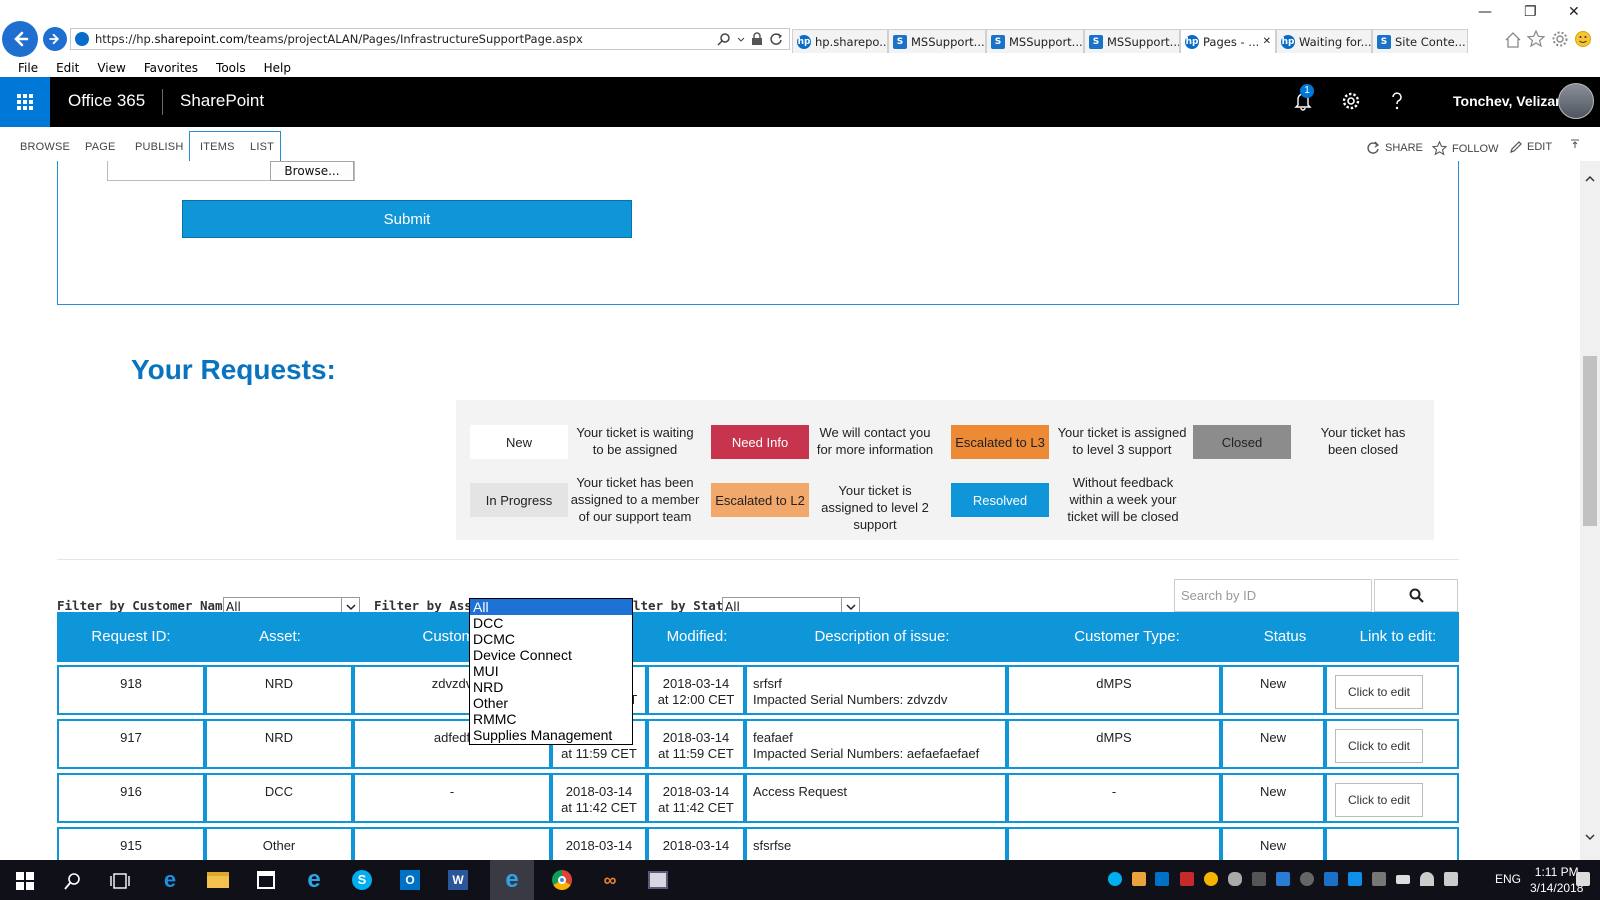 The image size is (1600, 900). What do you see at coordinates (1451, 879) in the screenshot?
I see `volume-icon` at bounding box center [1451, 879].